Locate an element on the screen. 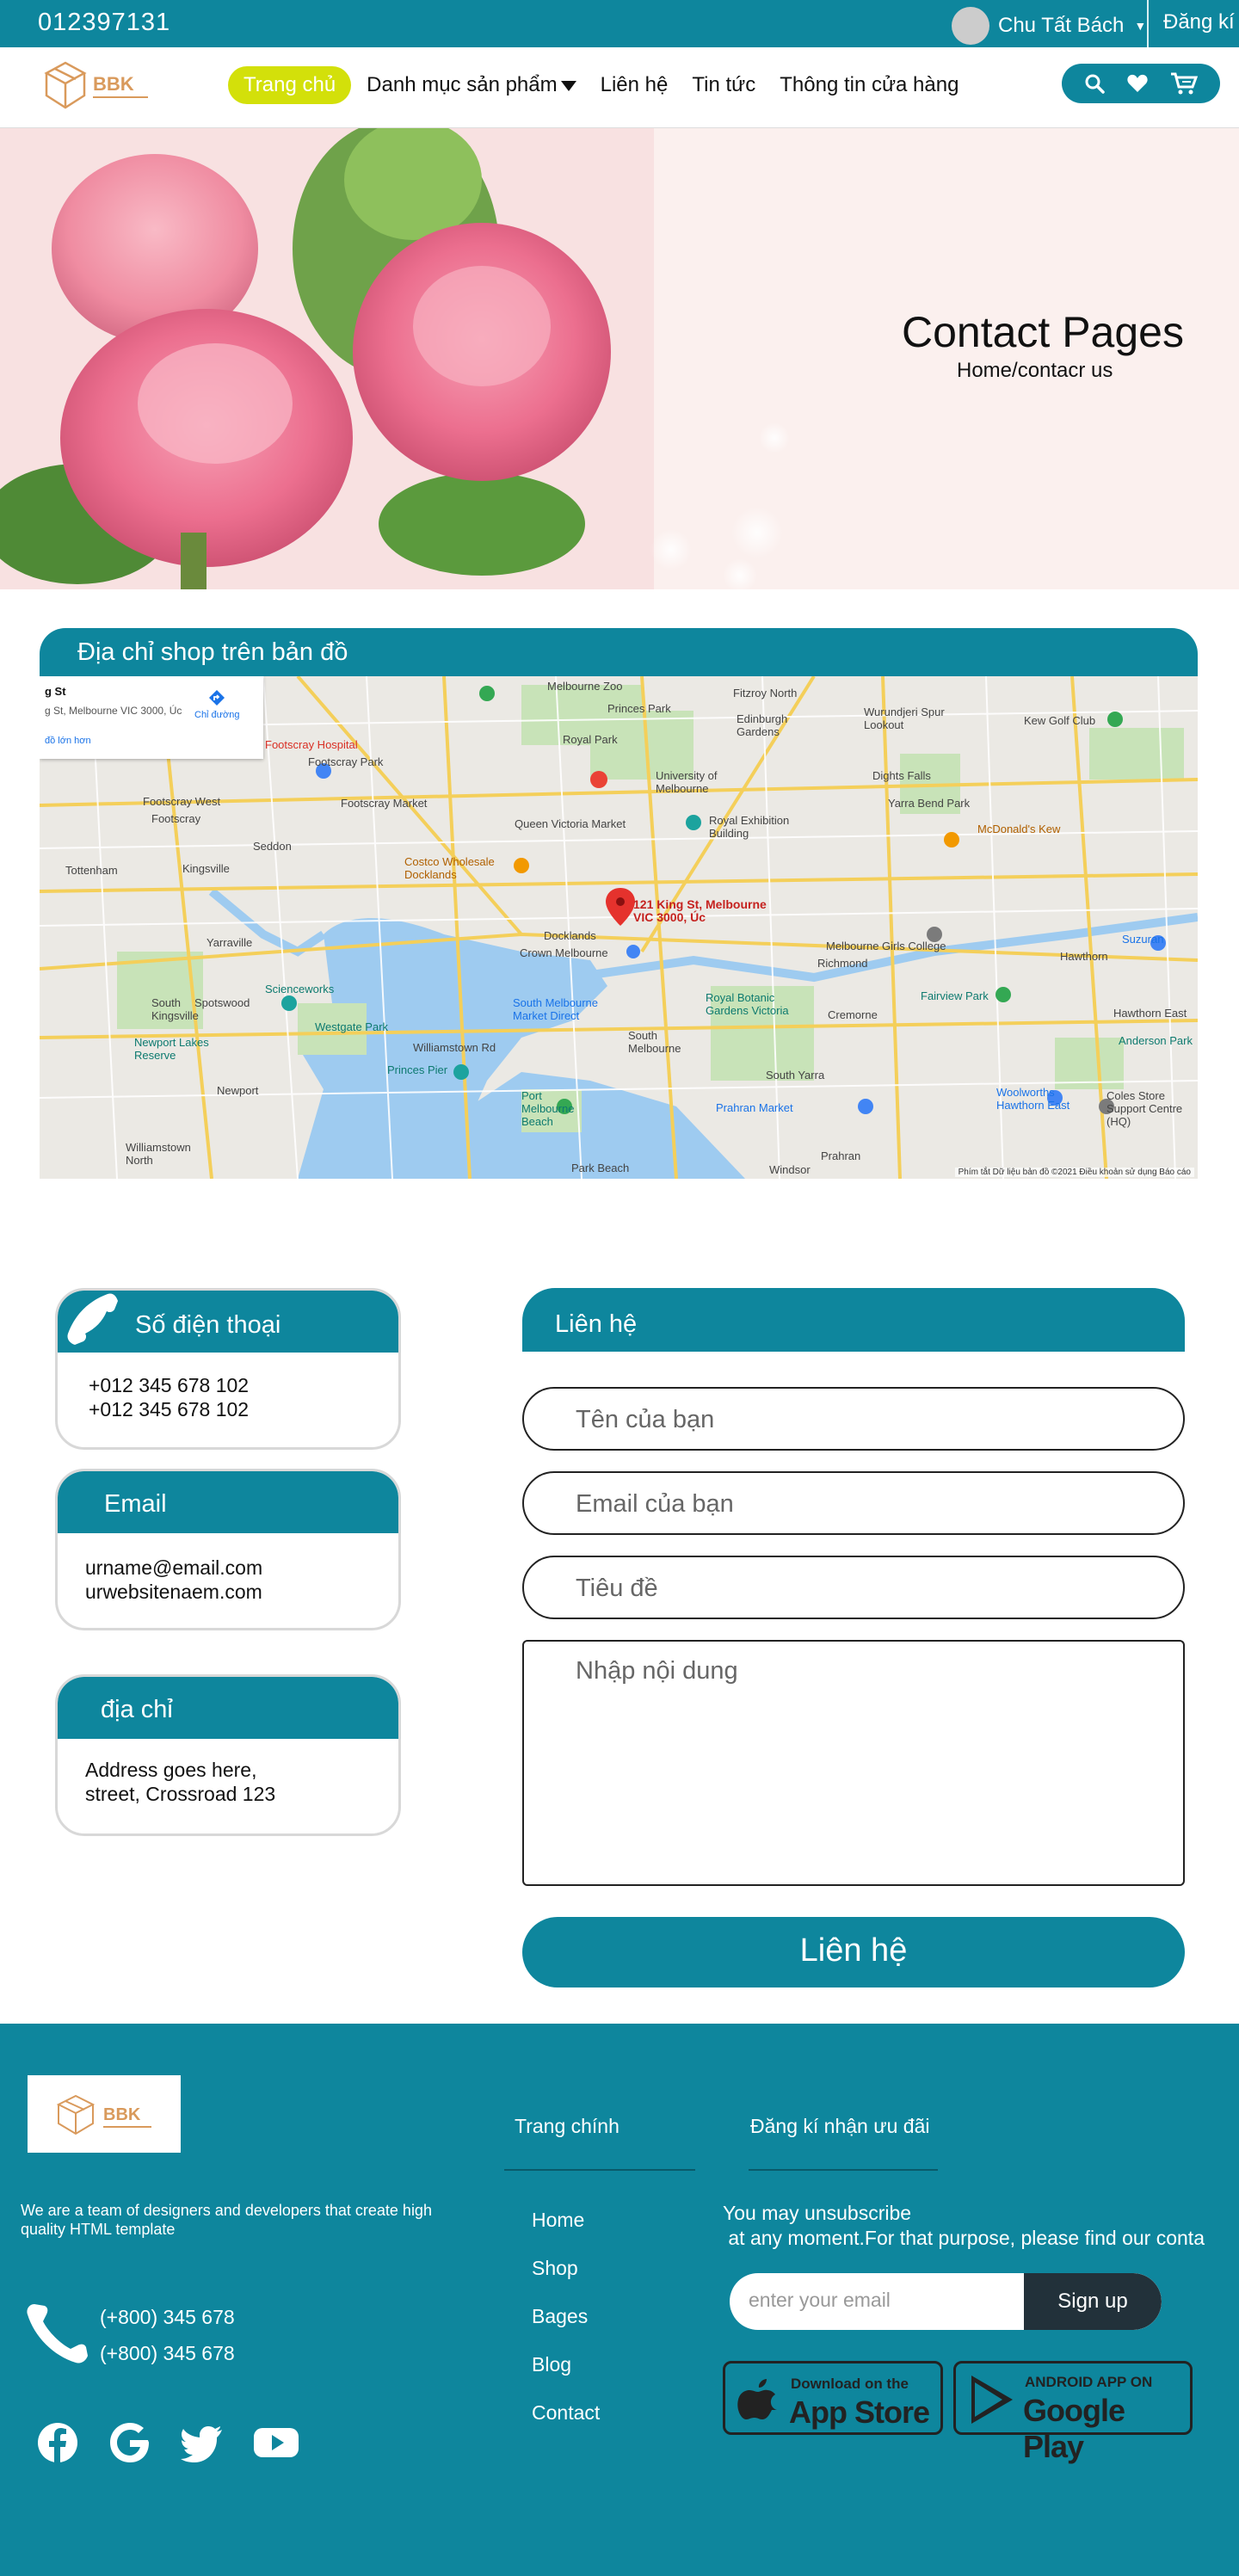 The height and width of the screenshot is (2576, 1239). top-bar: 012397131 Chu Tất Bách ▼ Đăng kí is located at coordinates (619, 24).